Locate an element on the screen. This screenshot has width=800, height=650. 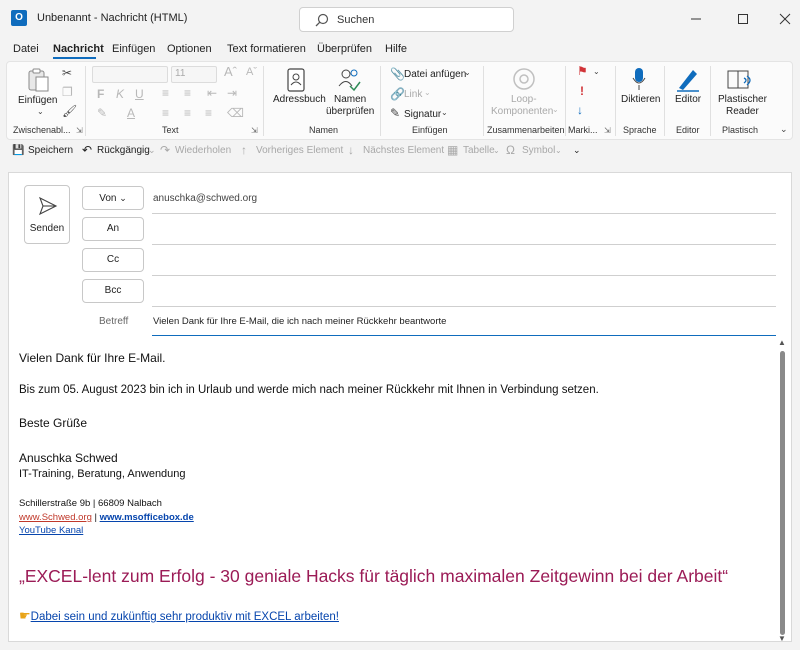
next-item-button: Nächstes Element is located at coordinates (403, 150).